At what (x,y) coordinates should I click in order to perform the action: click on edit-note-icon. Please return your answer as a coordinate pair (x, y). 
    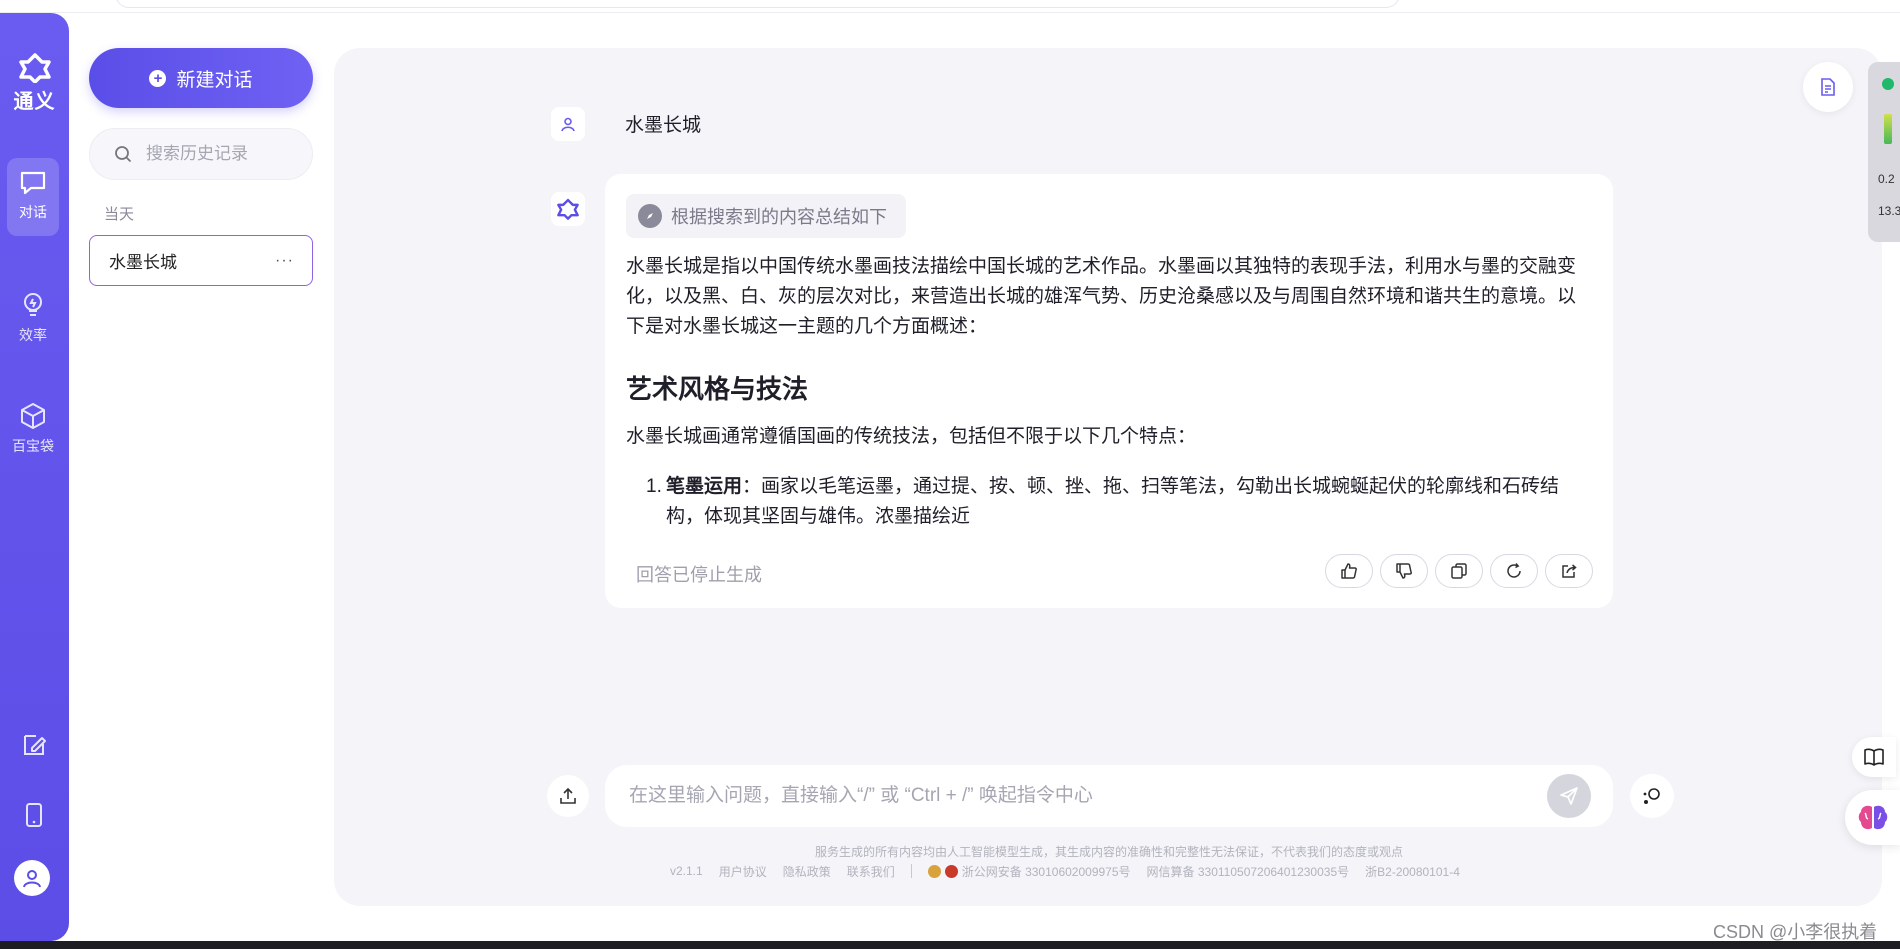
    Looking at the image, I should click on (34, 745).